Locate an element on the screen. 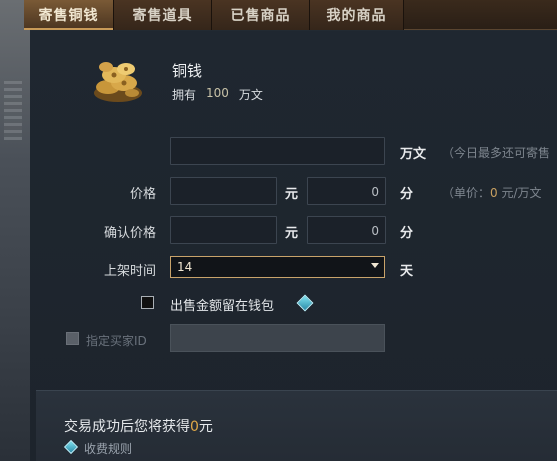  gain-suffix: 元 is located at coordinates (205, 427).